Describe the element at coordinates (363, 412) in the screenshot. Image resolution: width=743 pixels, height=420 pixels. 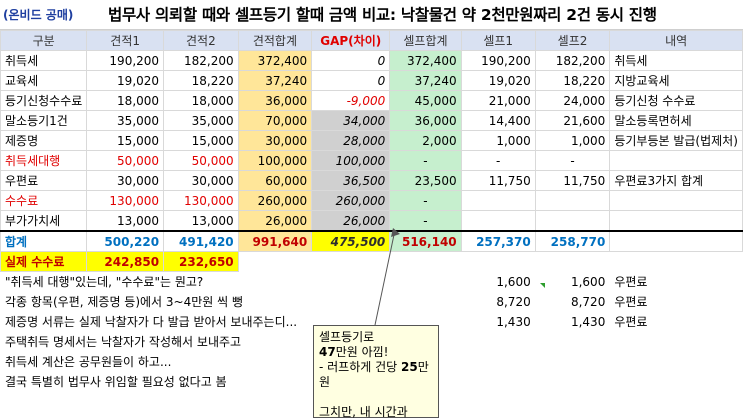
I see `comment-line-5: 그치만, 내 시간과` at that location.